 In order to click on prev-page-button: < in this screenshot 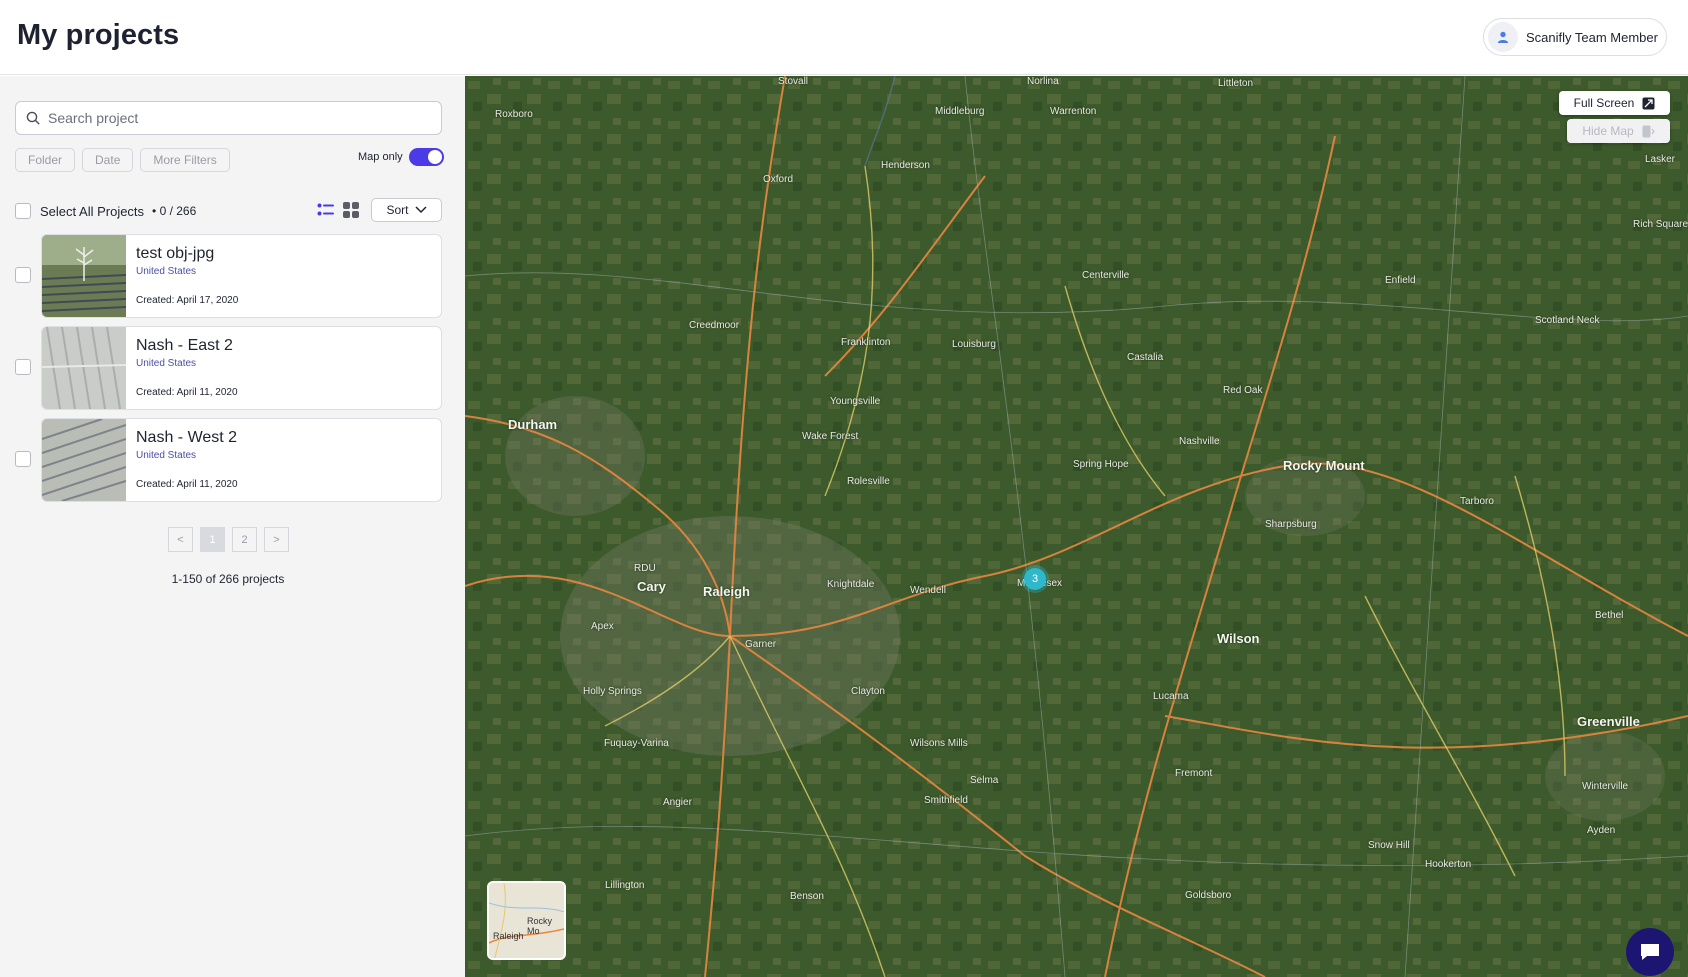, I will do `click(180, 539)`.